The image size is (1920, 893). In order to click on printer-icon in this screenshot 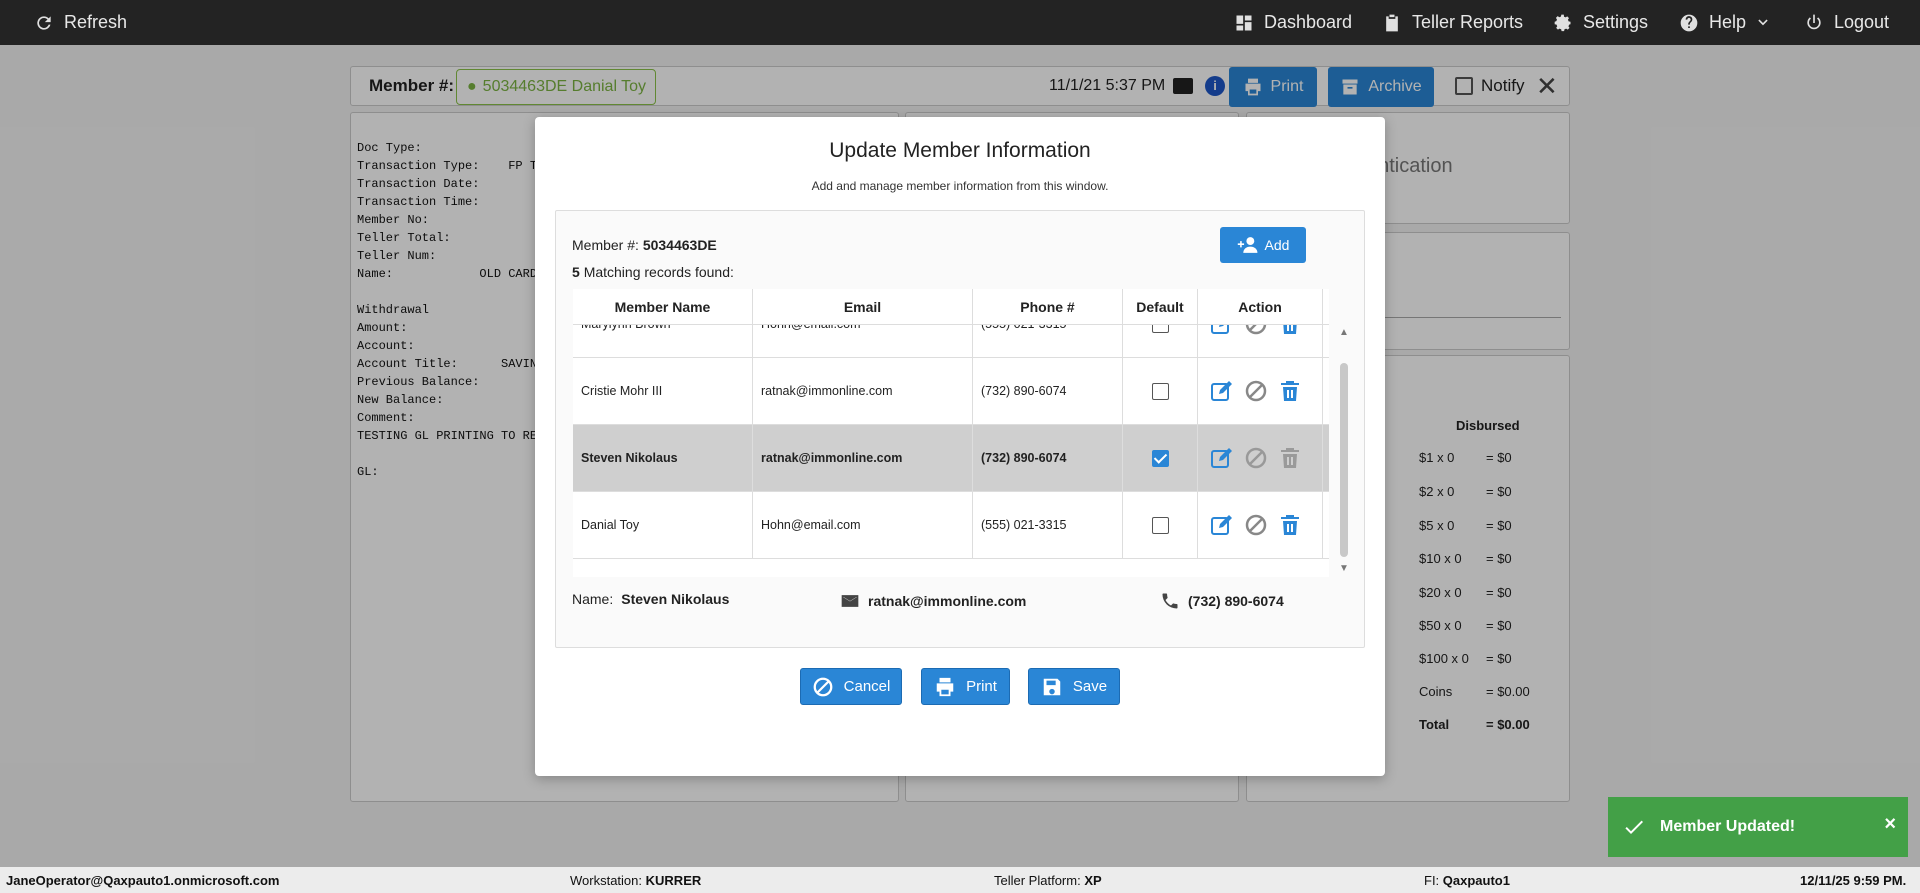, I will do `click(945, 686)`.